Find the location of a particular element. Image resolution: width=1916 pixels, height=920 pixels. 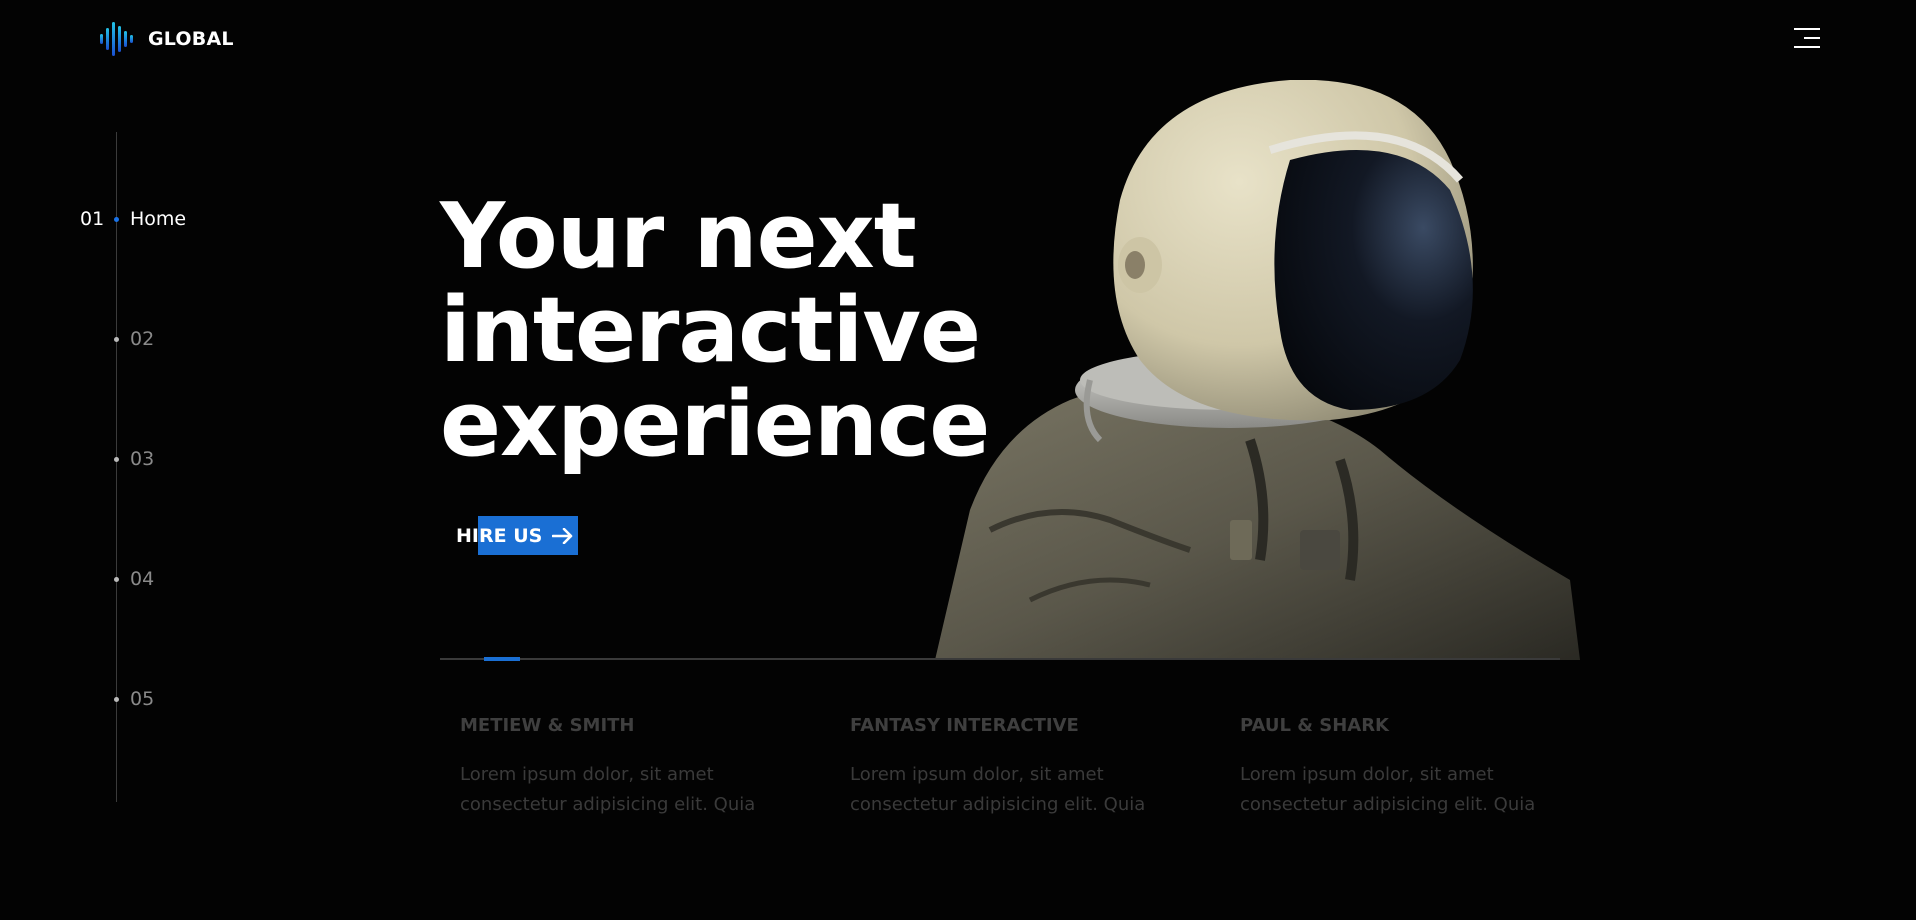

arrow-right-icon is located at coordinates (562, 535).